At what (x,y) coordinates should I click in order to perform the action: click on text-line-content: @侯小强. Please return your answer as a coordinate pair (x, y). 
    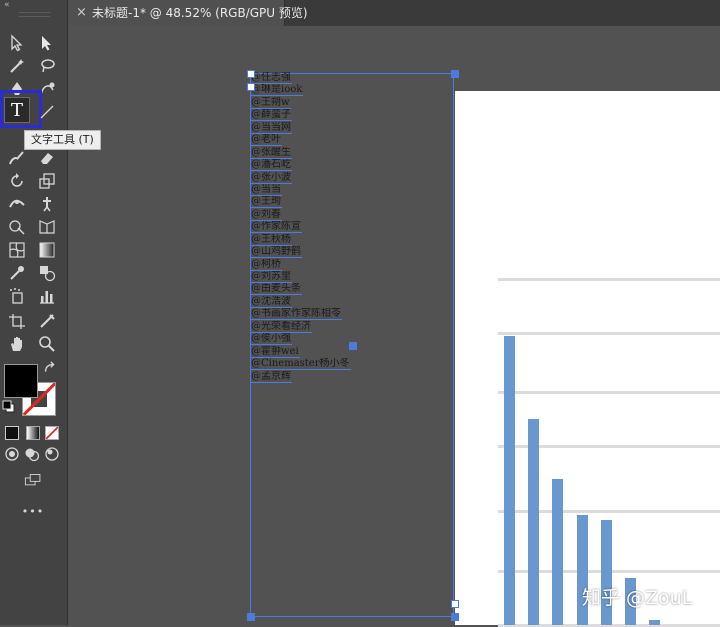
    Looking at the image, I should click on (271, 339).